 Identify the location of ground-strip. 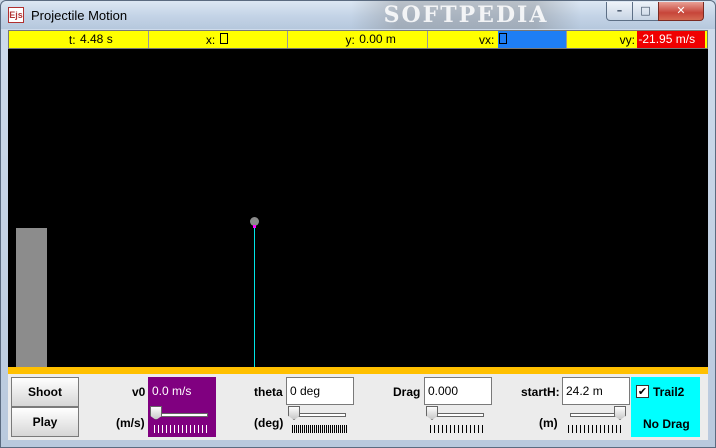
(358, 370).